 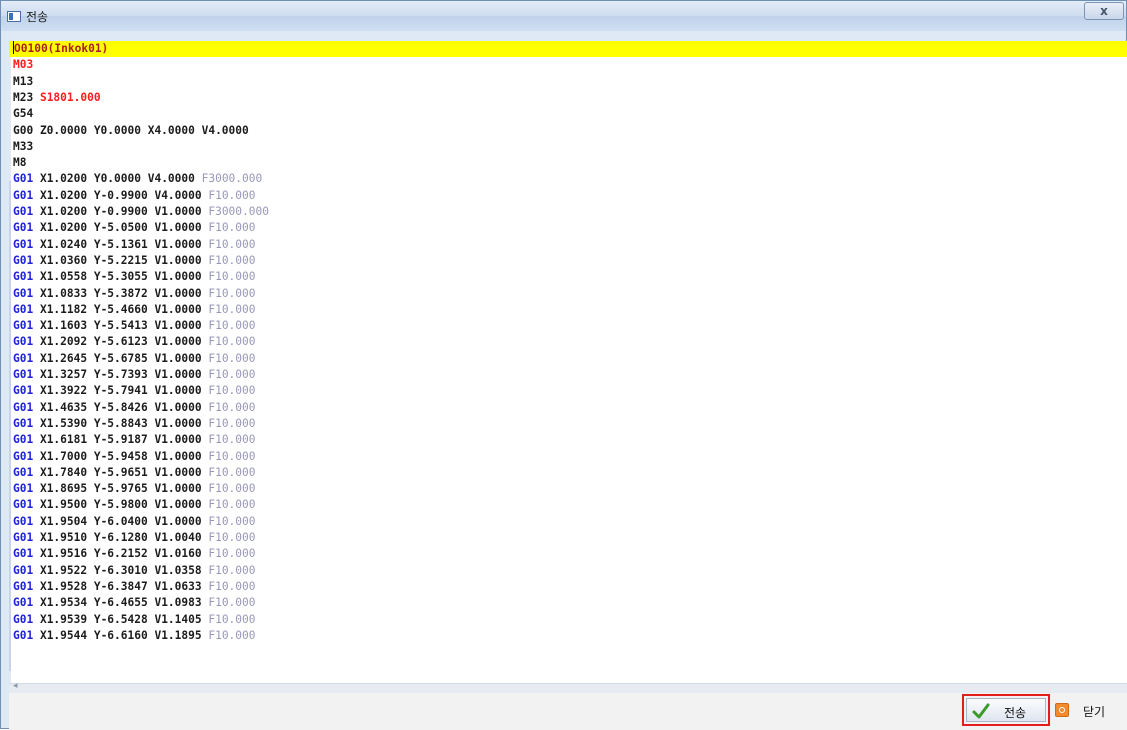 I want to click on nc-token: X1.7000 Y-5.9458 V1.0000, so click(x=121, y=456).